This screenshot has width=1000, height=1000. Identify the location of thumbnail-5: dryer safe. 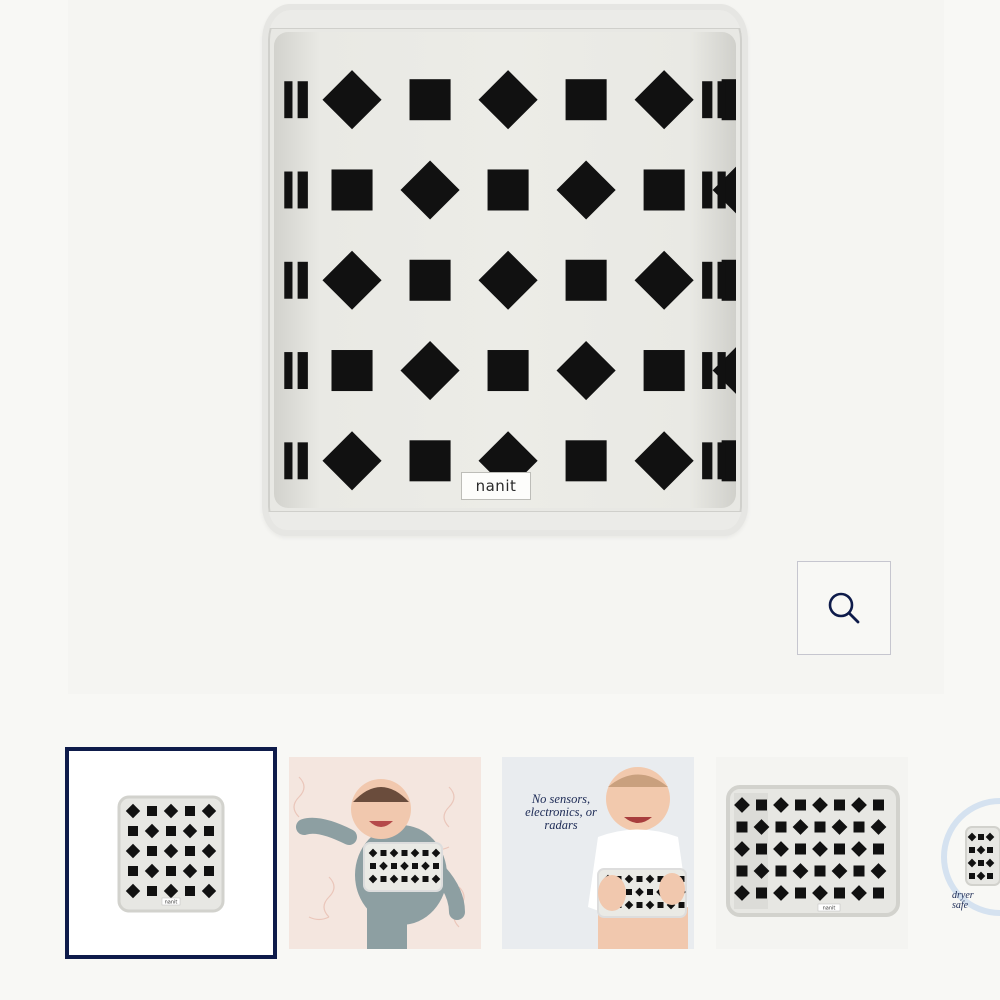
(965, 853).